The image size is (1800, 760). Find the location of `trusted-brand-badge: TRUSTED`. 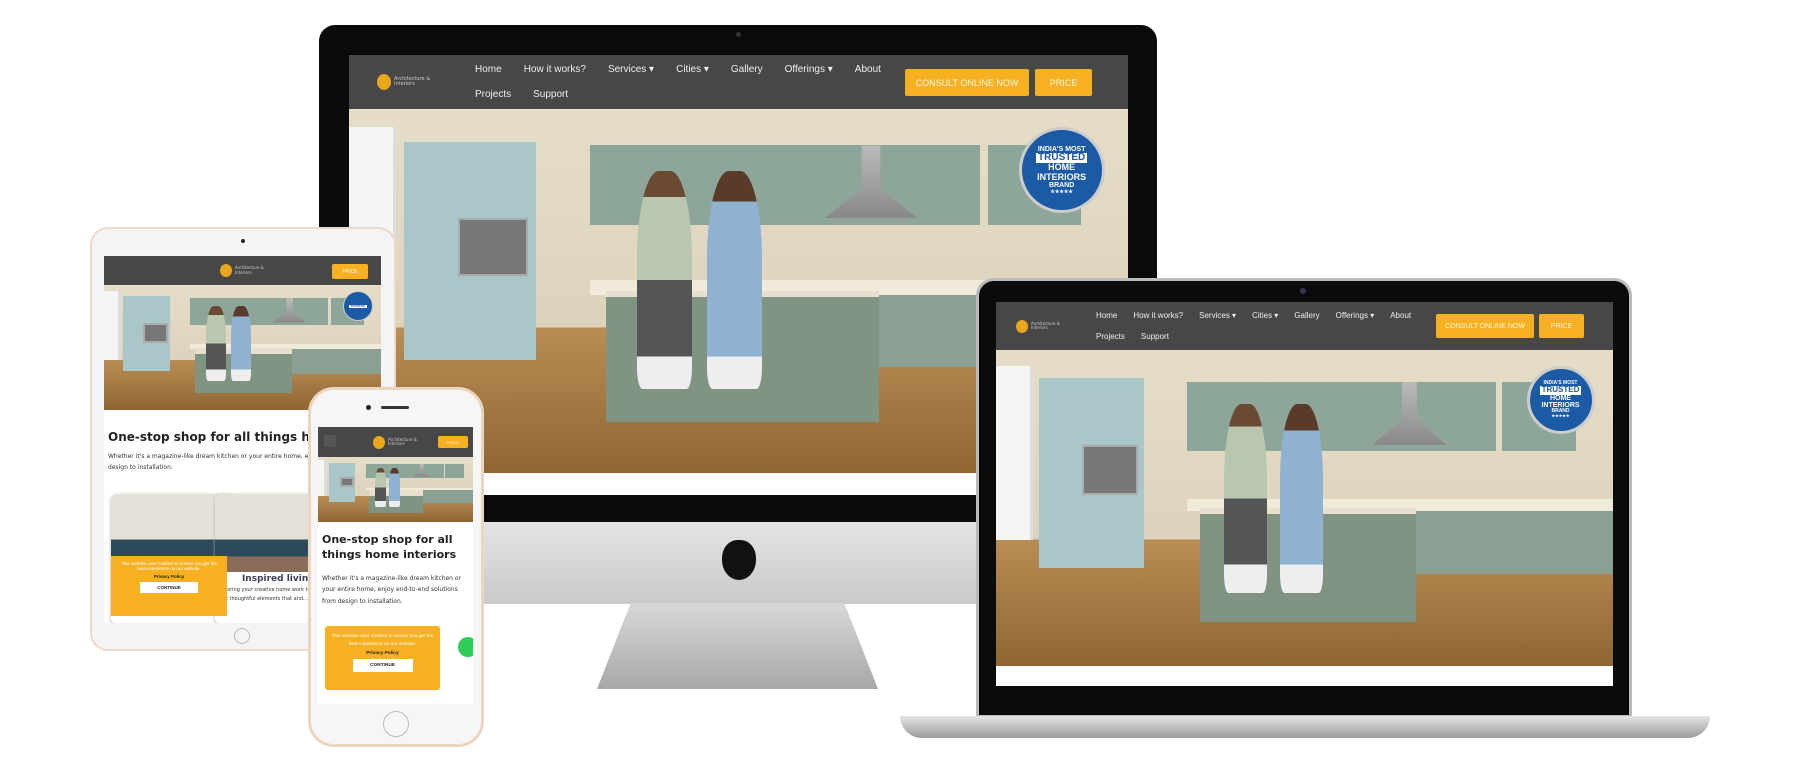

trusted-brand-badge: TRUSTED is located at coordinates (357, 306).